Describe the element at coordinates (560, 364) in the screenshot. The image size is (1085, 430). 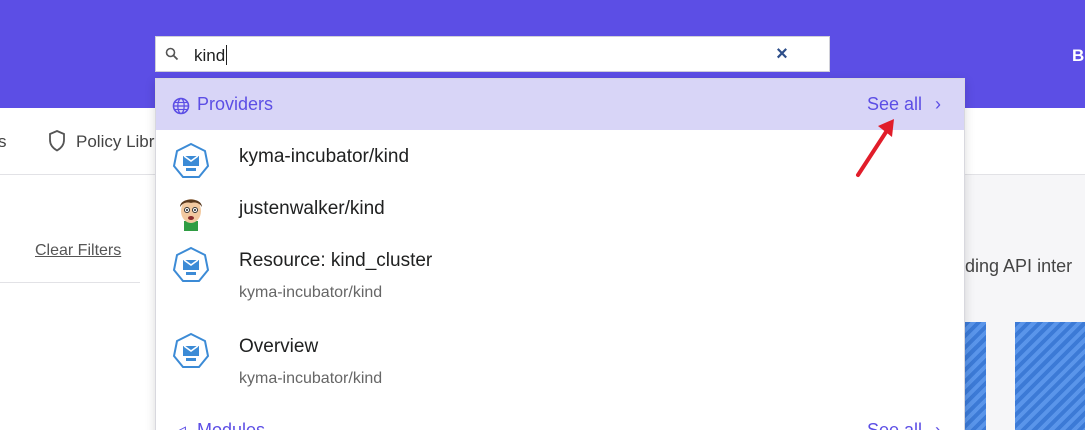
I see `result-item: Overview kyma-incubator/kind` at that location.